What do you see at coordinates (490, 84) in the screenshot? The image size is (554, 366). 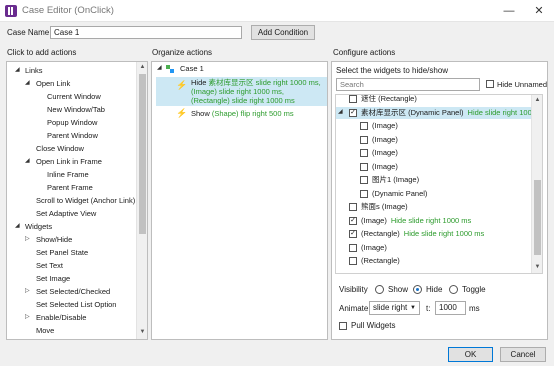 I see `hide-unnamed-checkbox` at bounding box center [490, 84].